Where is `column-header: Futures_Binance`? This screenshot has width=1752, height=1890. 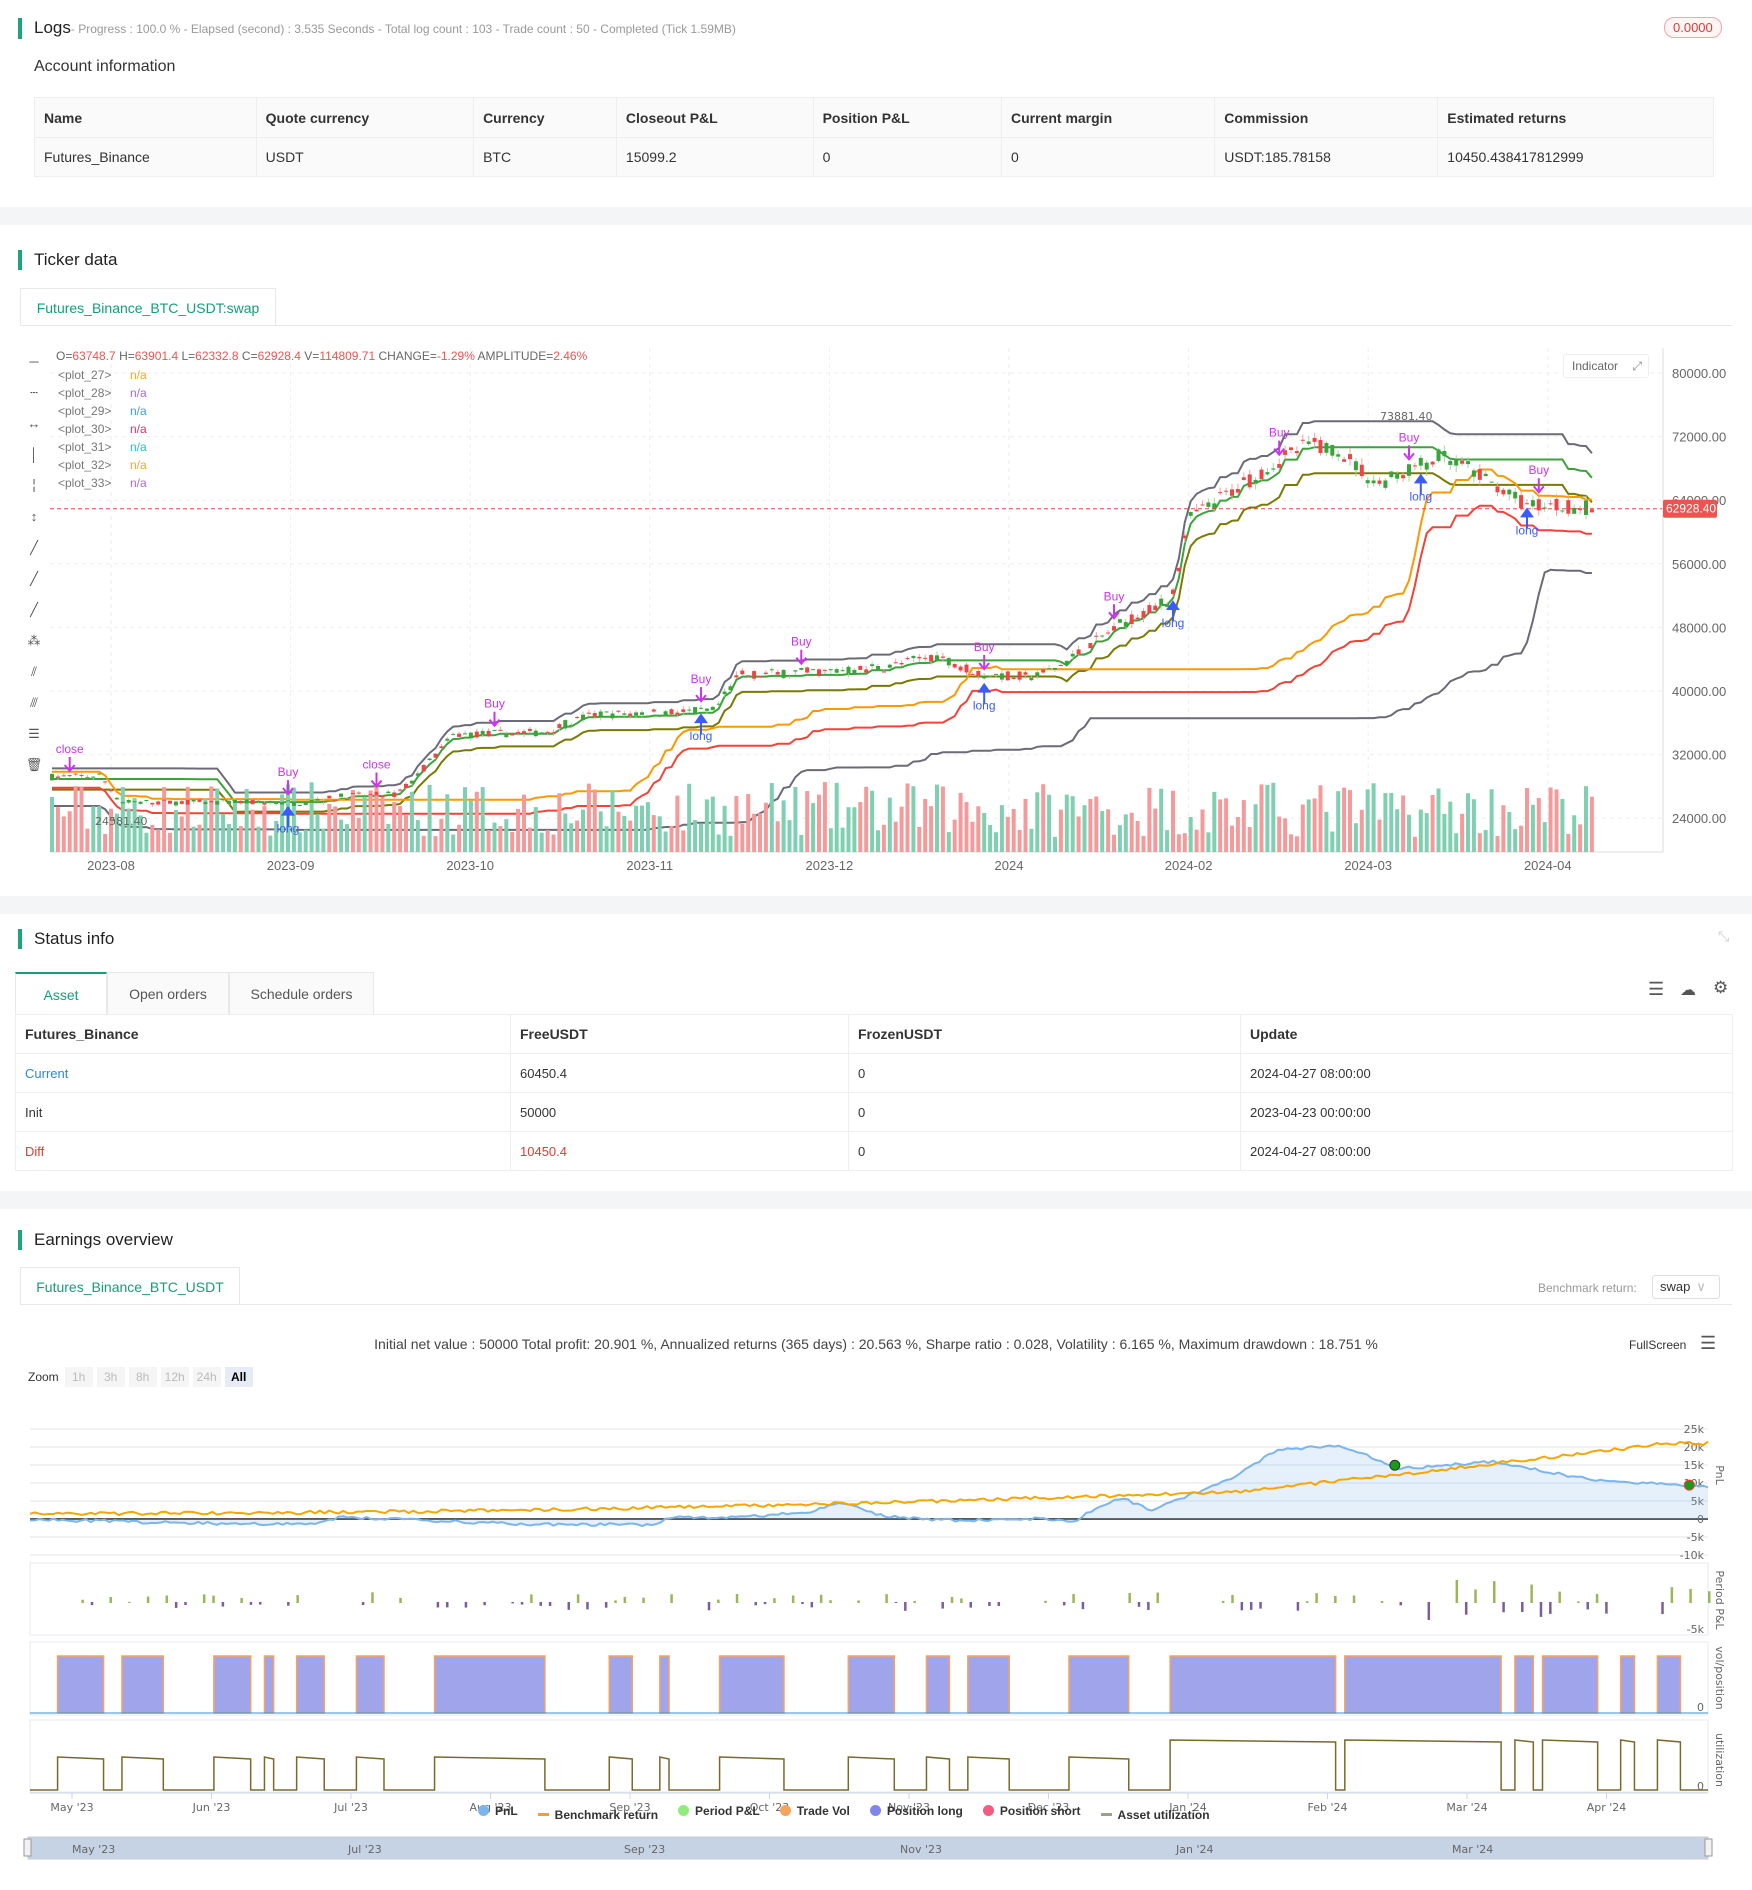 column-header: Futures_Binance is located at coordinates (263, 1034).